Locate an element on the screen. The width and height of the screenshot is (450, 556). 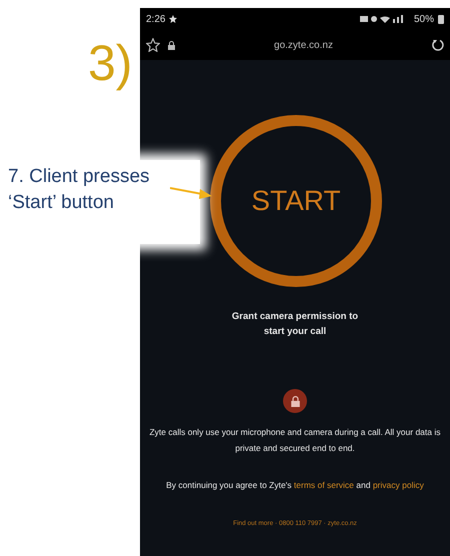
terms-link: terms of service is located at coordinates (324, 485).